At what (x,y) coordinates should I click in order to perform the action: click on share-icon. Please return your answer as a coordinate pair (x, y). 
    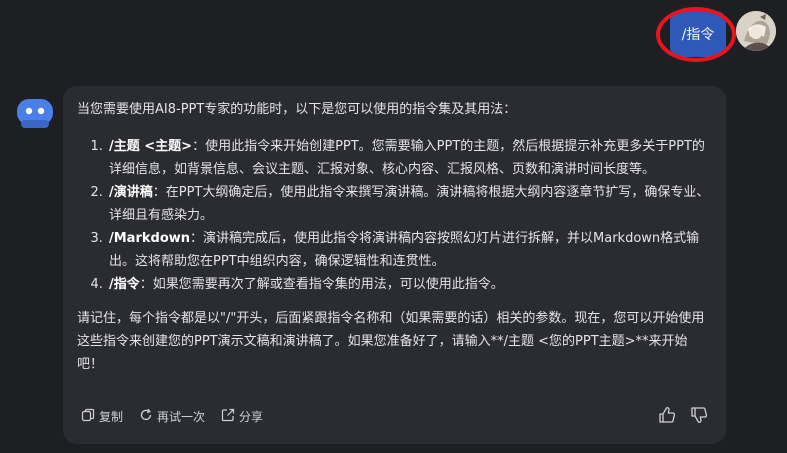
    Looking at the image, I should click on (228, 416).